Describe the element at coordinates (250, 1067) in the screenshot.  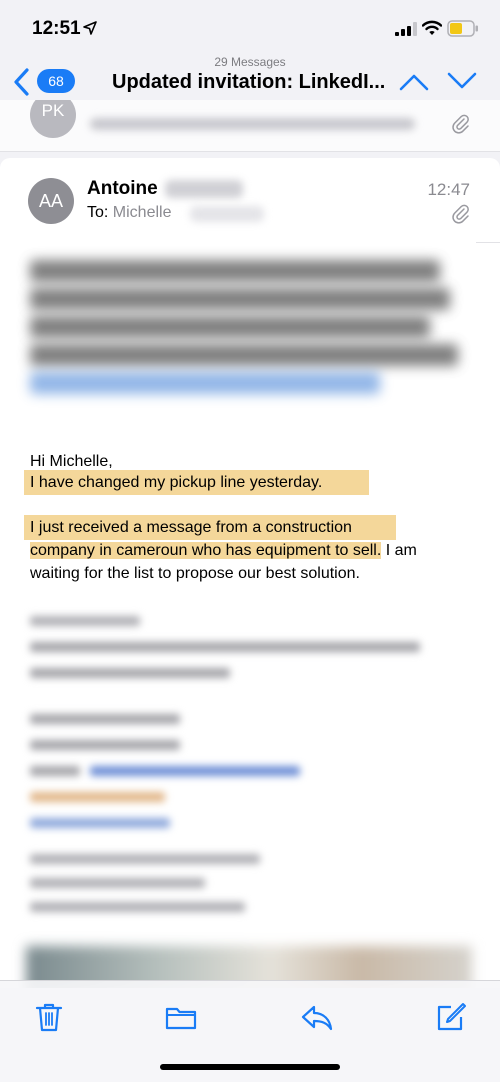
I see `home-indicator` at that location.